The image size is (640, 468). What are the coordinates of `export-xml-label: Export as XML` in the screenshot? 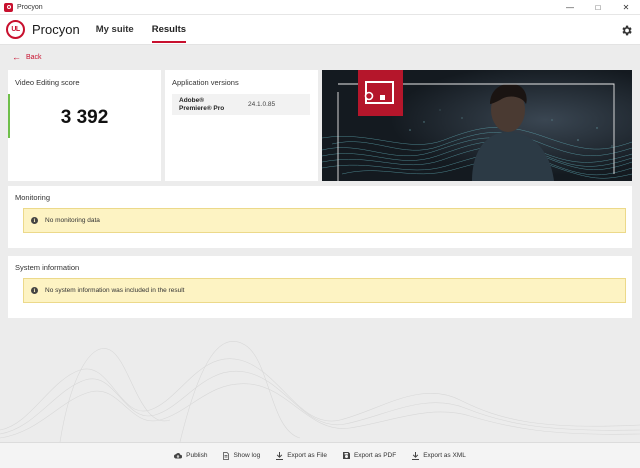 It's located at (444, 455).